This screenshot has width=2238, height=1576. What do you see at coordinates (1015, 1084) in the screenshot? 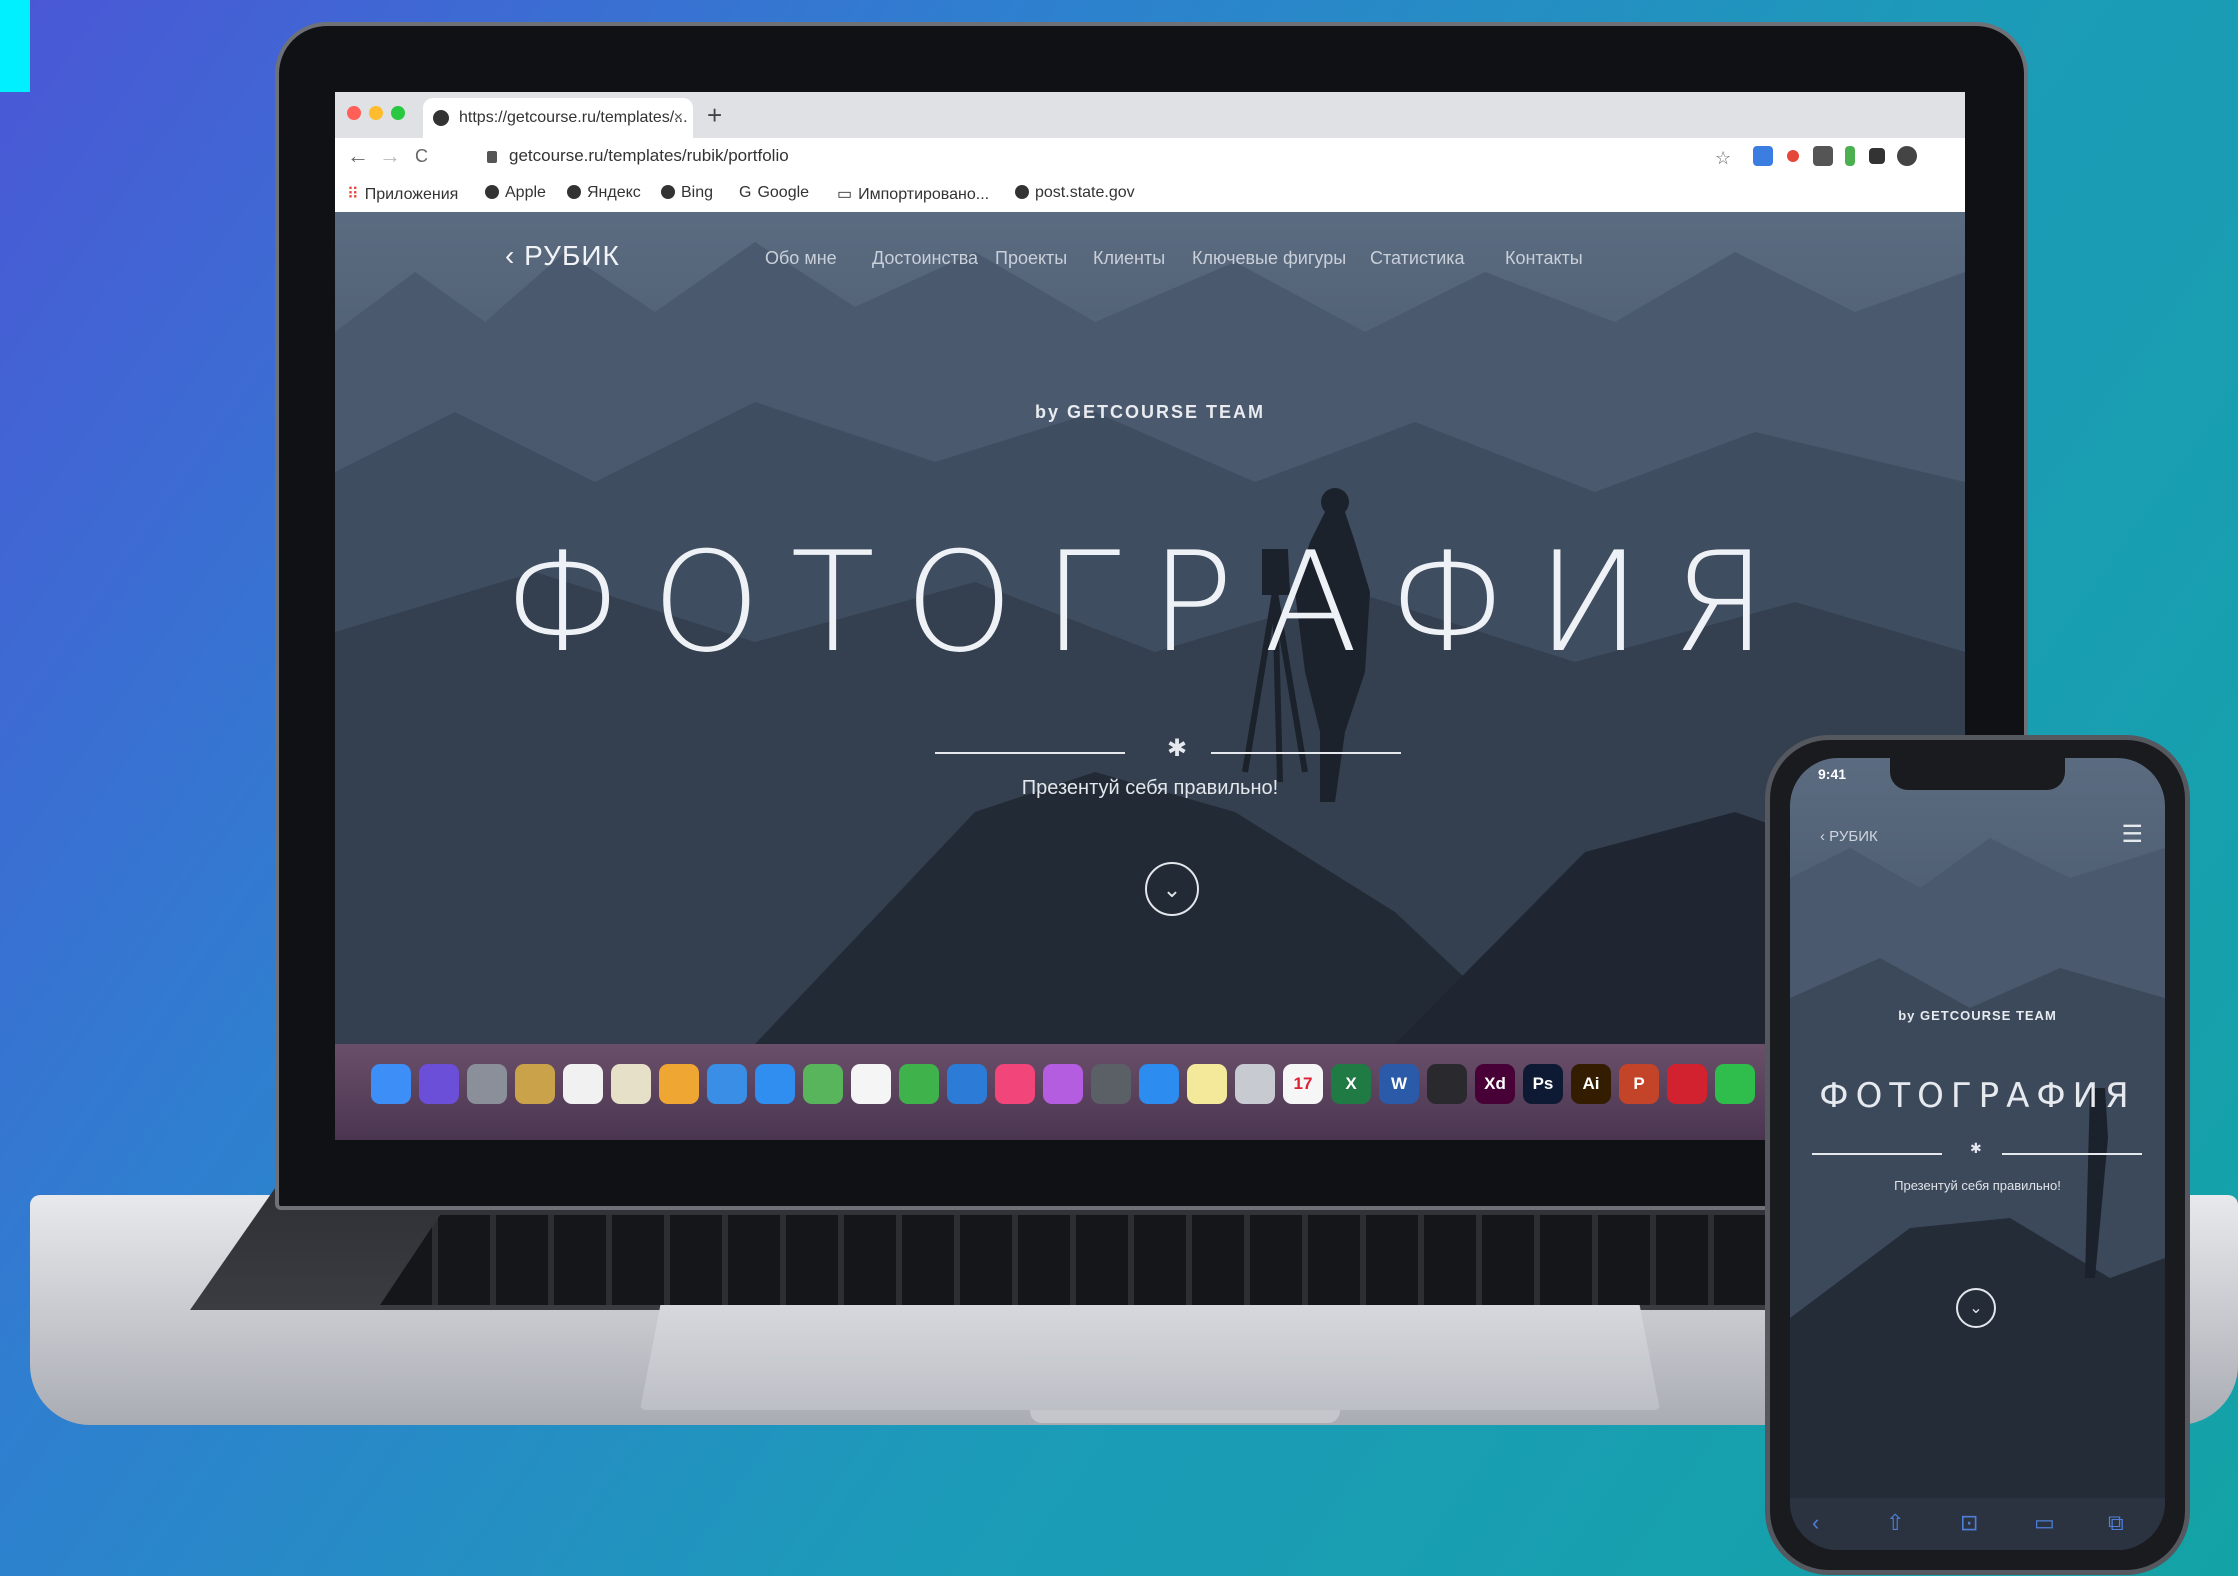
I see `music-icon` at bounding box center [1015, 1084].